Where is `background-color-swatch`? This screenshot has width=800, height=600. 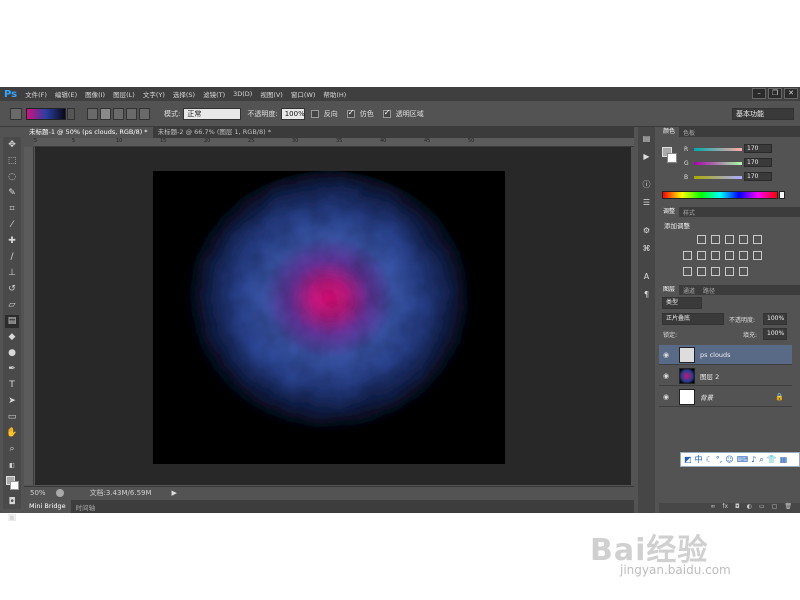 background-color-swatch is located at coordinates (672, 158).